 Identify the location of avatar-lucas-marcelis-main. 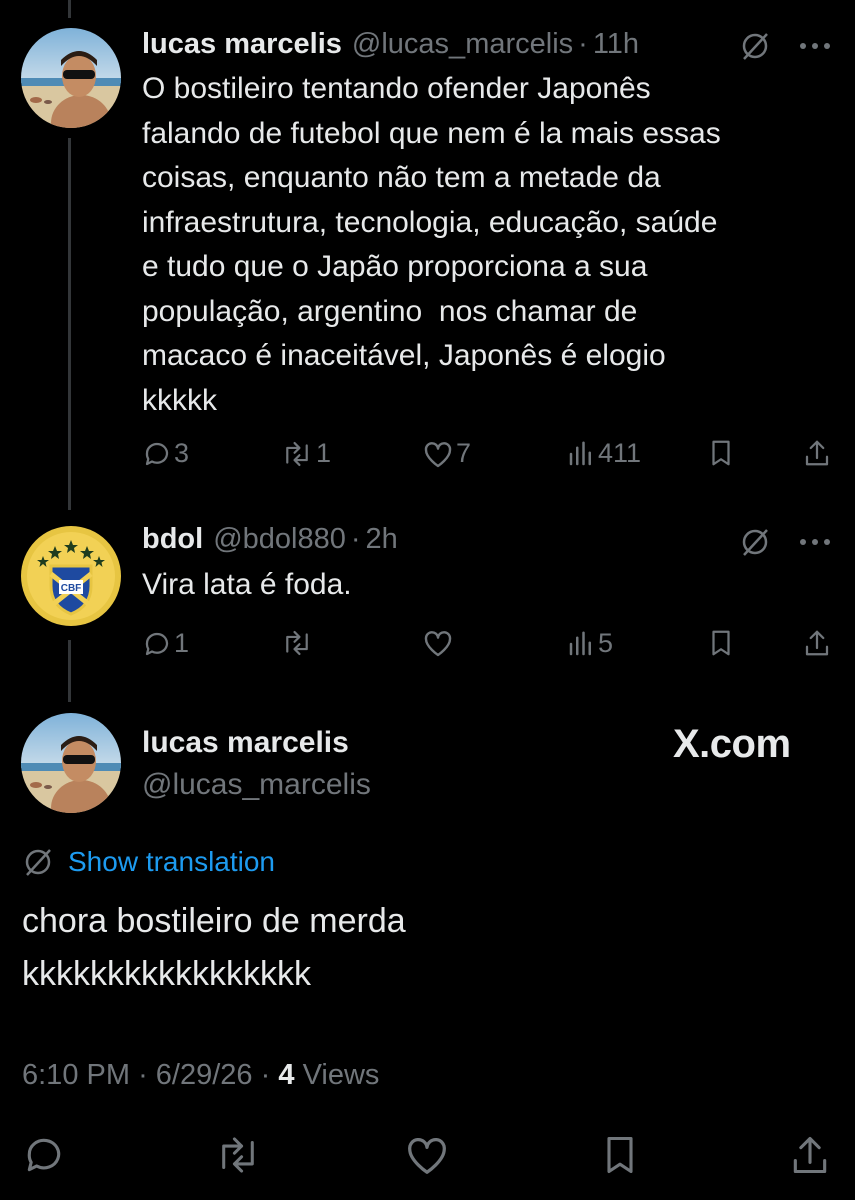
(71, 763).